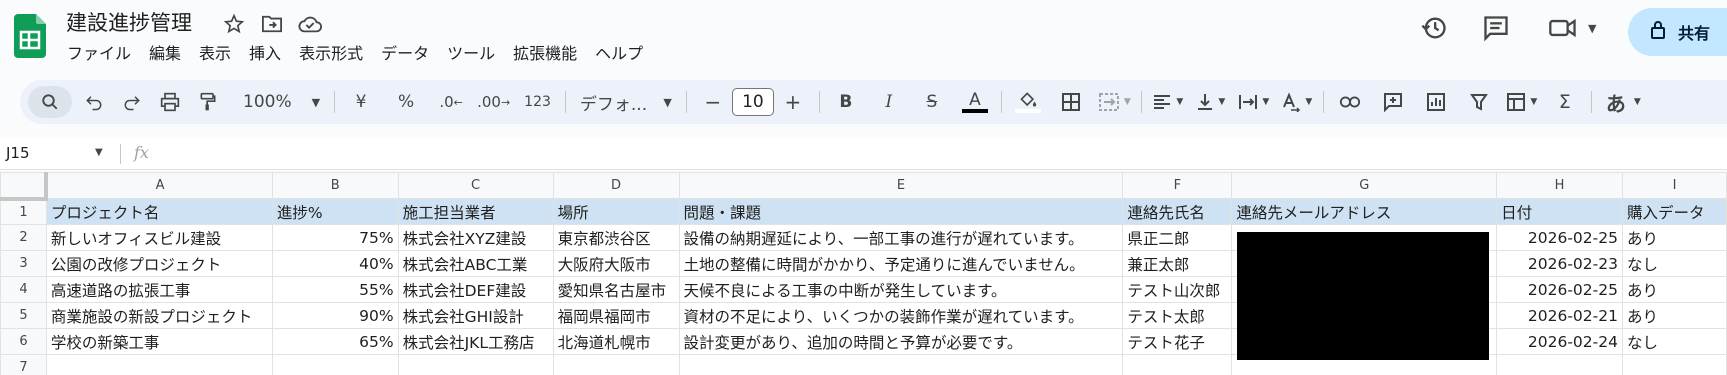  Describe the element at coordinates (901, 315) in the screenshot. I see `cell-e5: 資材の不足により、いくつかの装飾作業が遅れています。` at that location.